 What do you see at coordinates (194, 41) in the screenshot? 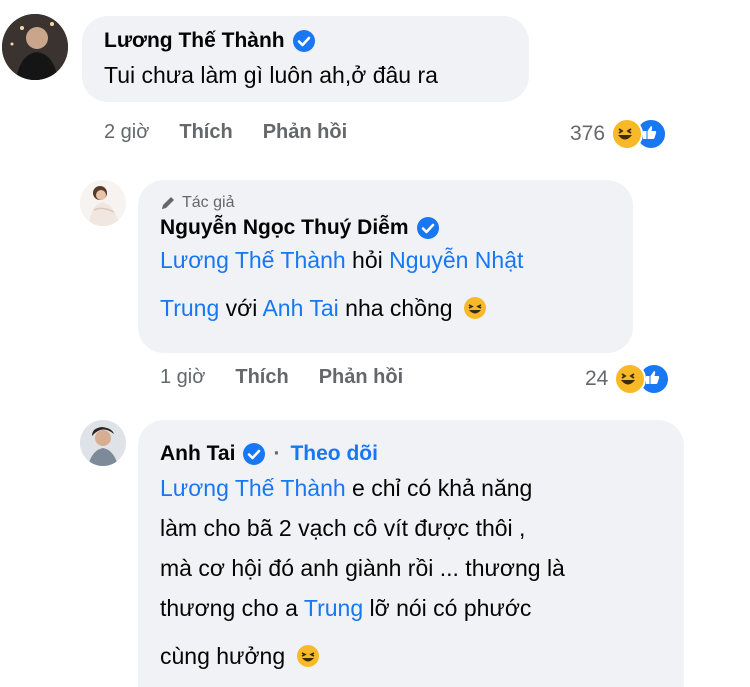
I see `comment-author: Lương Thế Thành` at bounding box center [194, 41].